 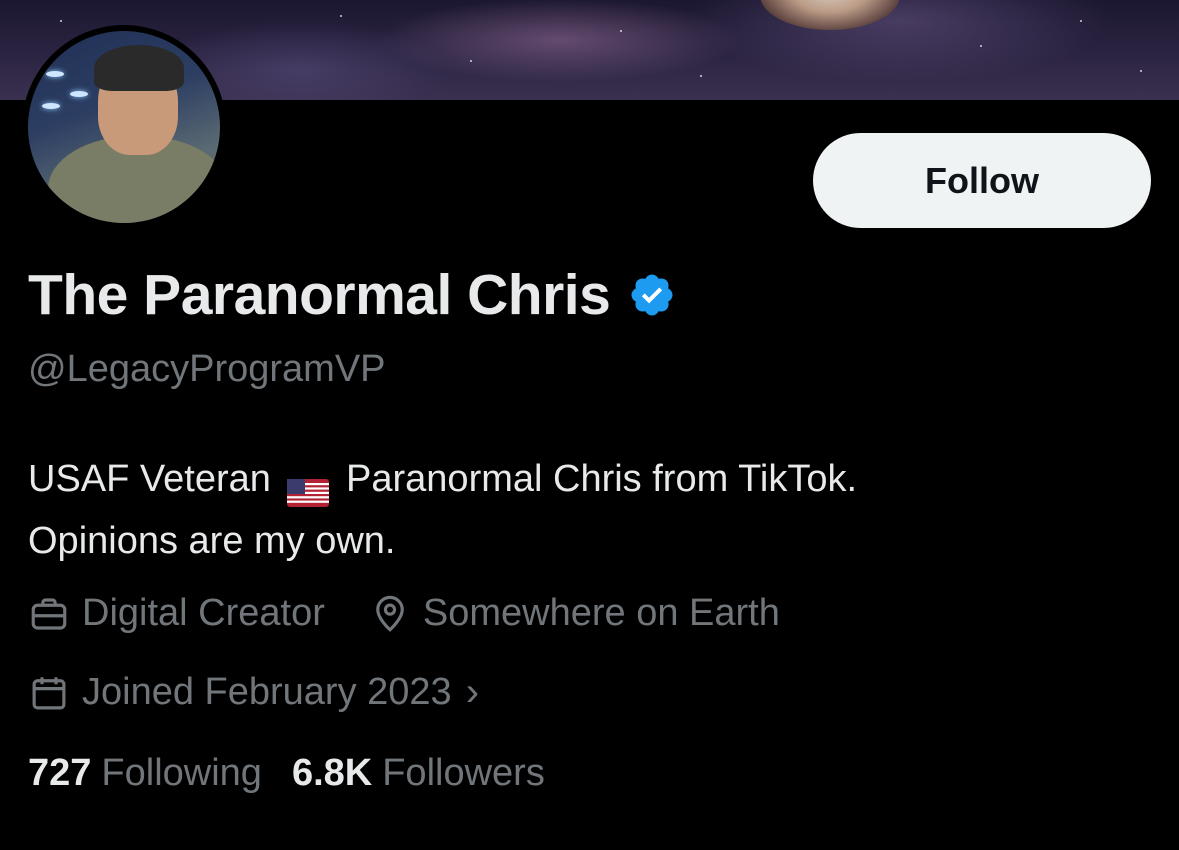 What do you see at coordinates (203, 613) in the screenshot?
I see `category-text: Digital Creator` at bounding box center [203, 613].